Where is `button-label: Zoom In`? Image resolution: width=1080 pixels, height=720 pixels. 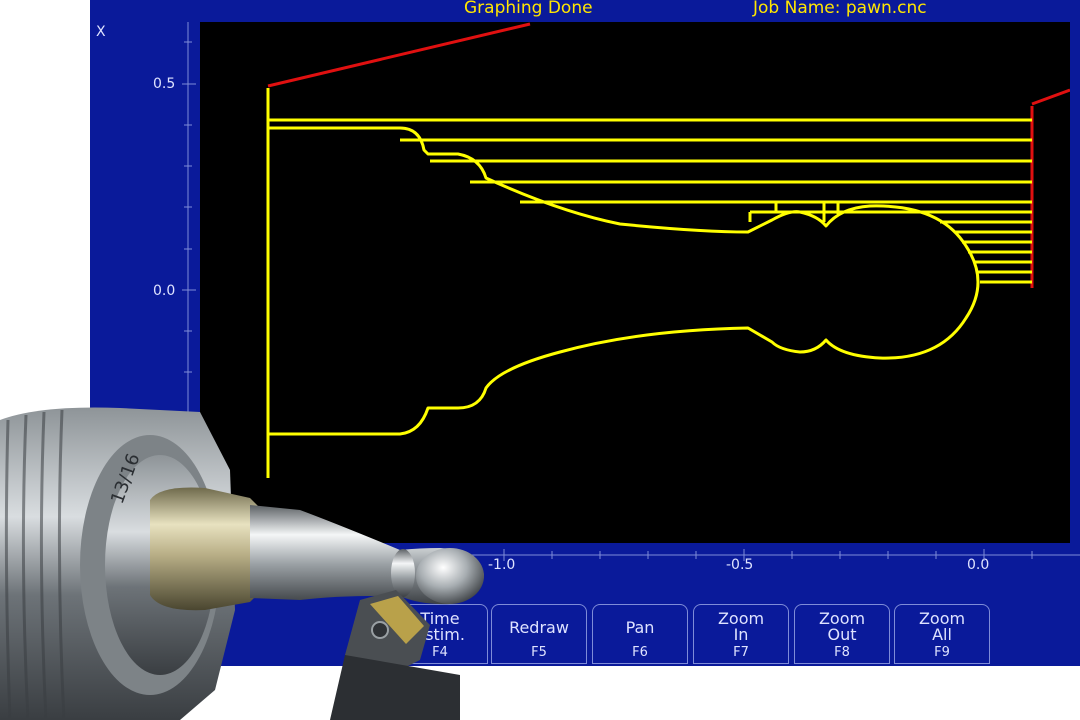
button-label: Zoom In is located at coordinates (741, 626).